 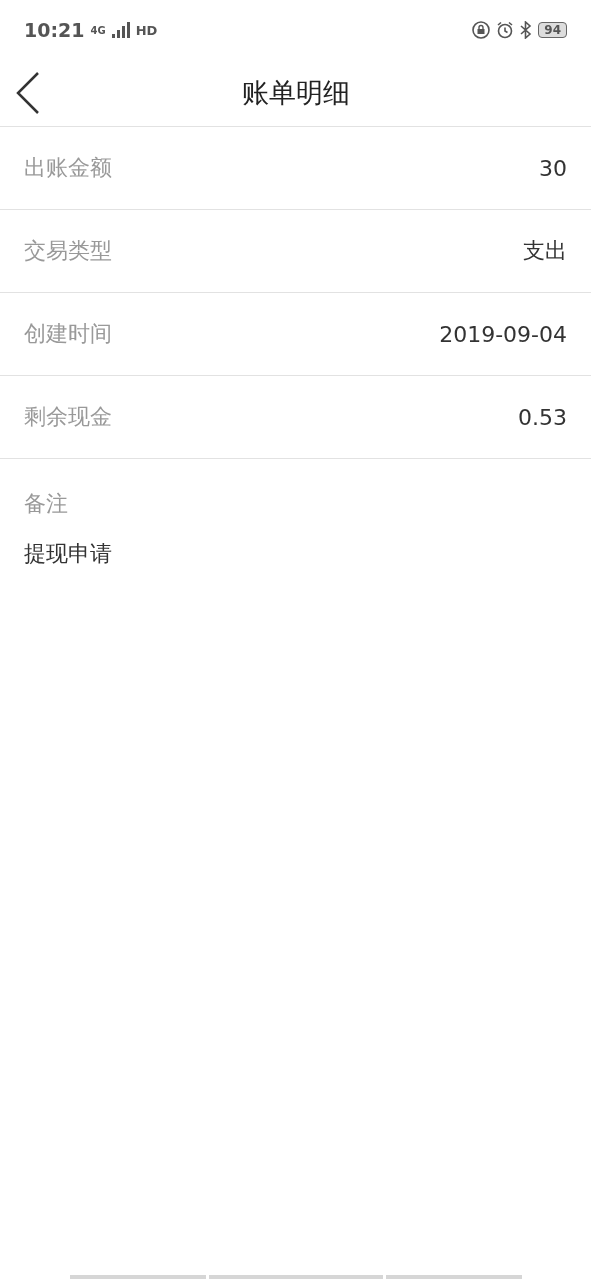 What do you see at coordinates (553, 168) in the screenshot?
I see `field-value: 30` at bounding box center [553, 168].